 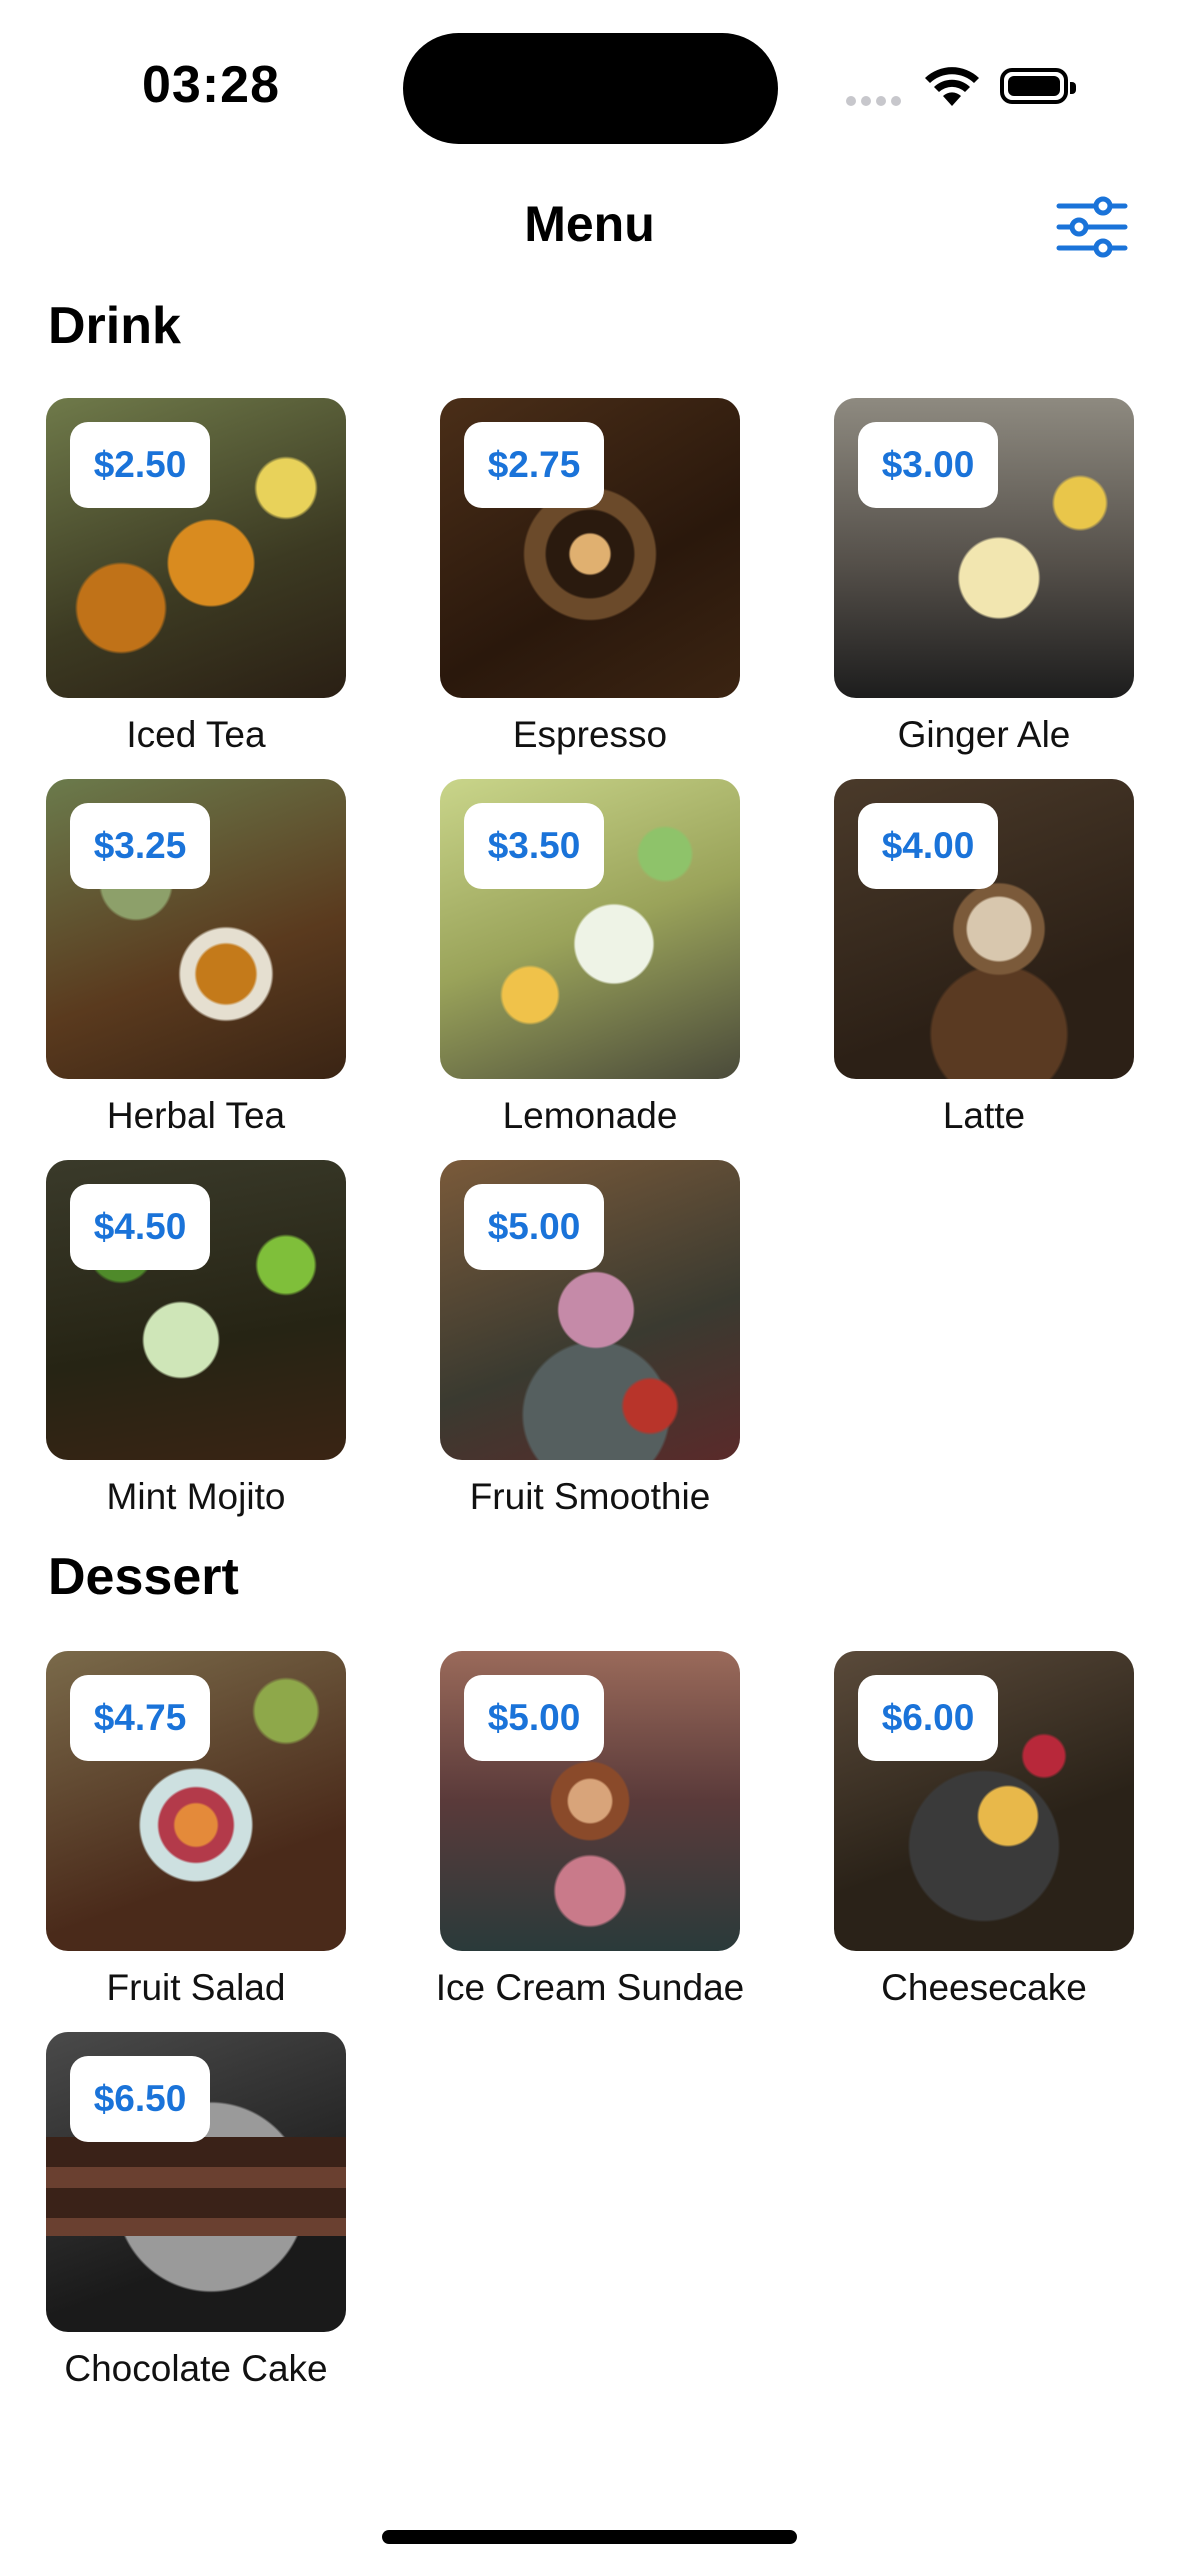 I want to click on price-badge: $3.25, so click(x=140, y=846).